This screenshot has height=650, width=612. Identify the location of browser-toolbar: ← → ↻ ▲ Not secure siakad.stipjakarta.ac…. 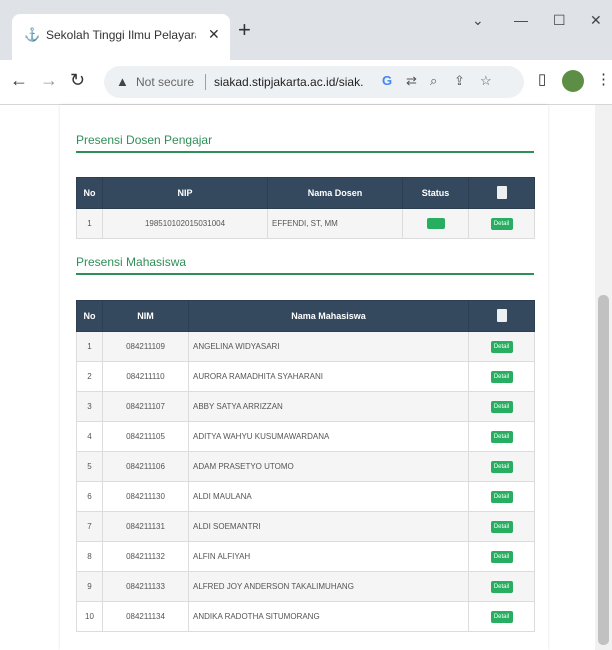
(306, 82).